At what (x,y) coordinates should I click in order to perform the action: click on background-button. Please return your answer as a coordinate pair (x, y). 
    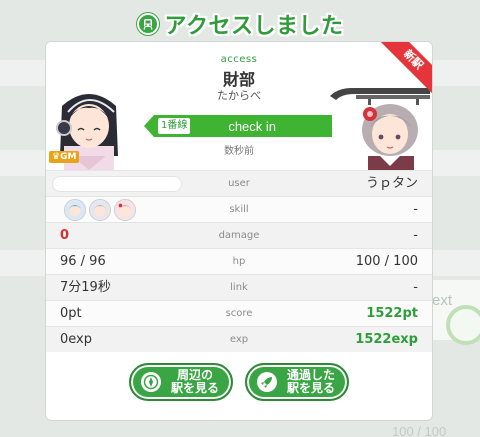
    Looking at the image, I should click on (463, 325).